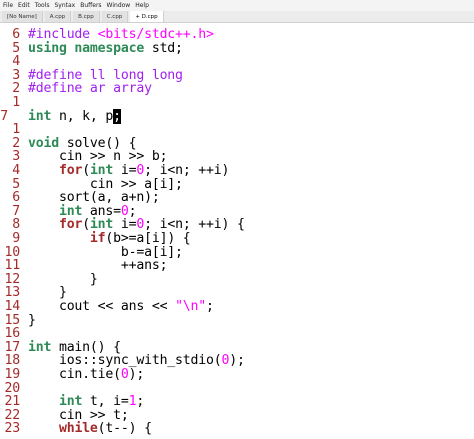 This screenshot has height=439, width=474. I want to click on buffer-tab: [No Name], so click(22, 16).